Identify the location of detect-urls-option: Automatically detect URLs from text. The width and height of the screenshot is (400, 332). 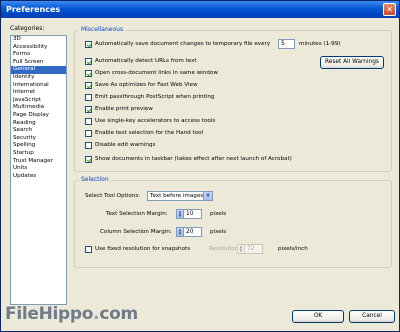
(141, 61).